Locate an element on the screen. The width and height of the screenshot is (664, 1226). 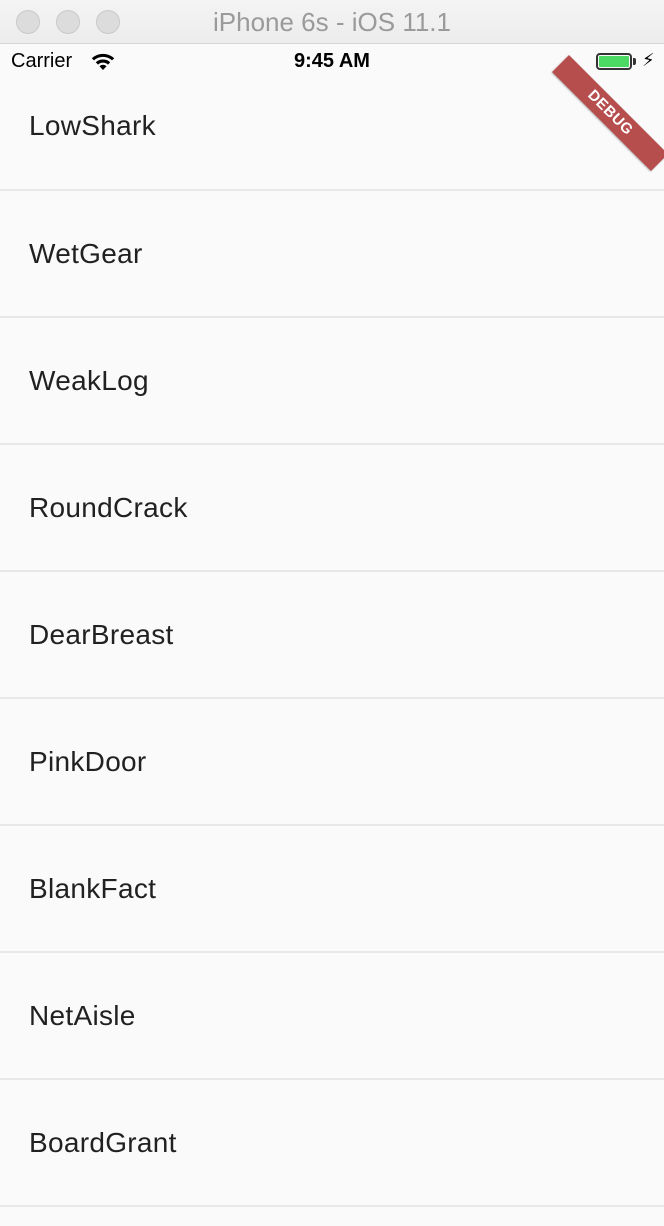
list-item: PinkDoor is located at coordinates (332, 762).